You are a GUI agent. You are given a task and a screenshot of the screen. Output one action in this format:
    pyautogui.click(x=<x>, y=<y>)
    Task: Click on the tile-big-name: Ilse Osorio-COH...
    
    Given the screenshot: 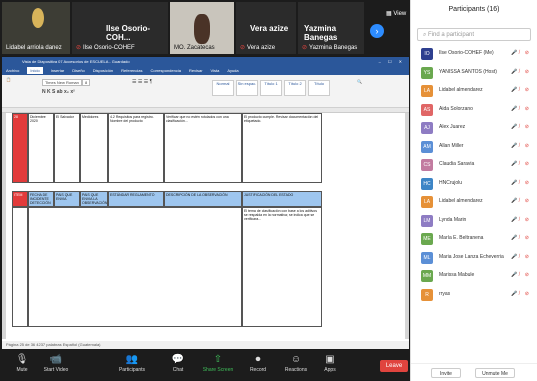 What is the action you would take?
    pyautogui.click(x=128, y=33)
    